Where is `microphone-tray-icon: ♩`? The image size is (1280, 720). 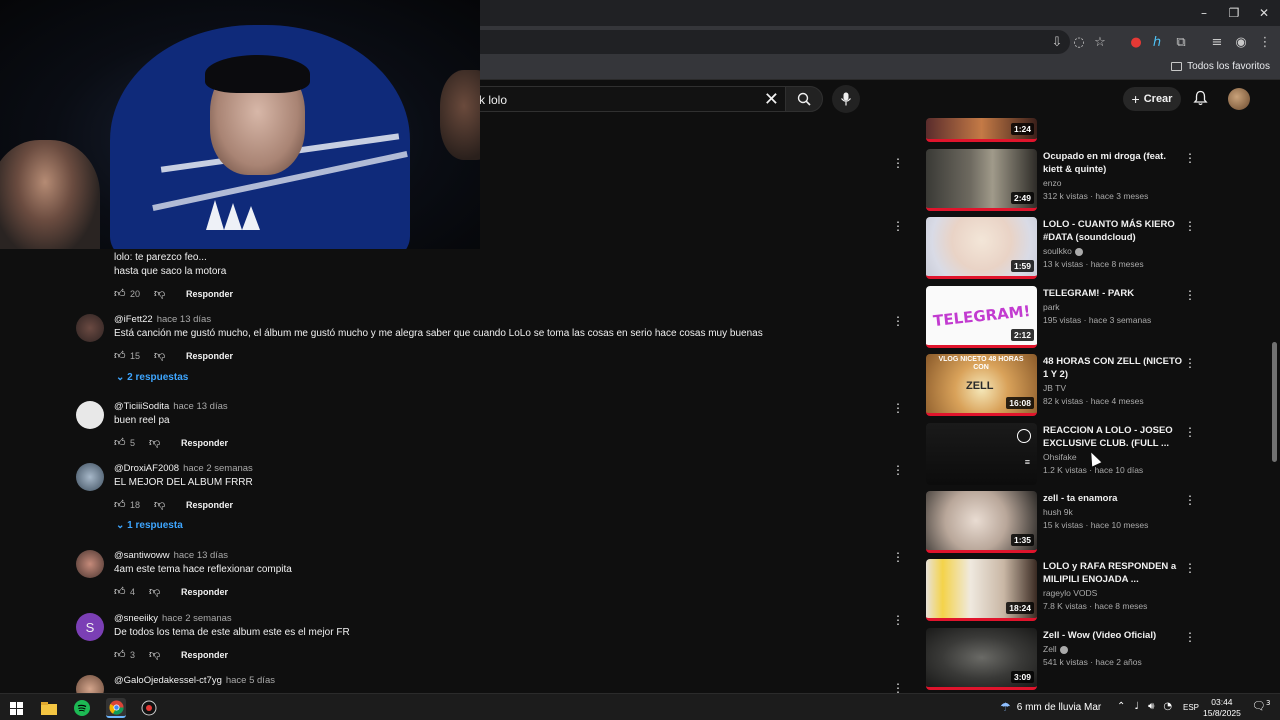 microphone-tray-icon: ♩ is located at coordinates (1136, 706).